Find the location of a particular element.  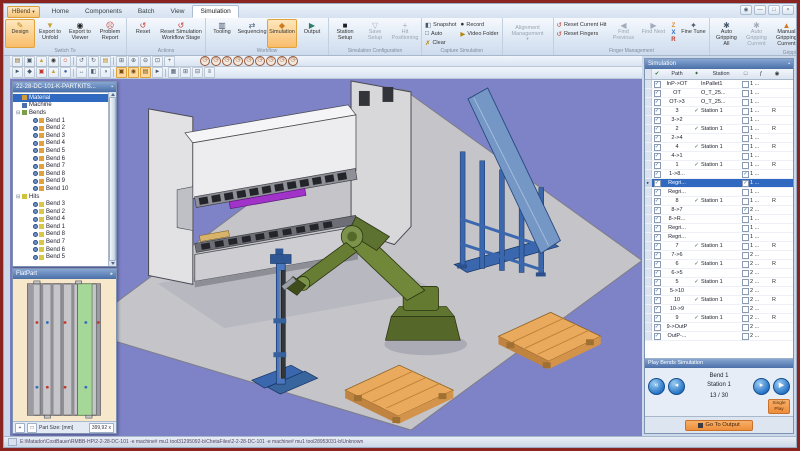

robot-icon: ● is located at coordinates (65, 72).